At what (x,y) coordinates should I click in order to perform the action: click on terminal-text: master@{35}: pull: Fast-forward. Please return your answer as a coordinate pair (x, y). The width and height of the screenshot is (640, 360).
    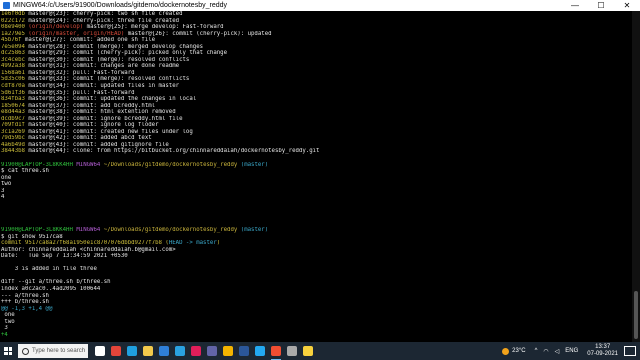
    Looking at the image, I should click on (79, 92).